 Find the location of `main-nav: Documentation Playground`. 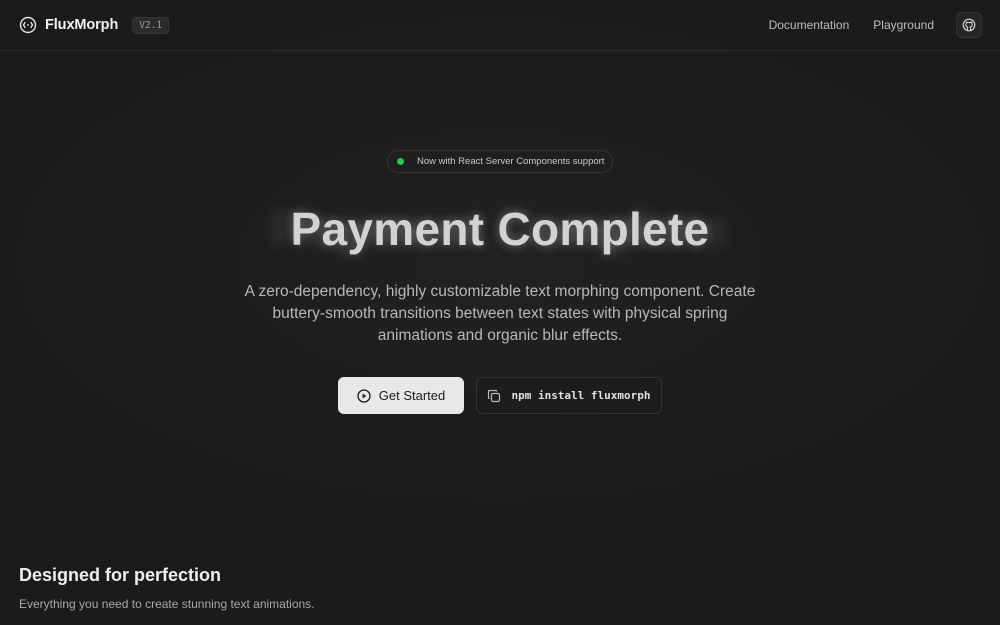

main-nav: Documentation Playground is located at coordinates (875, 25).